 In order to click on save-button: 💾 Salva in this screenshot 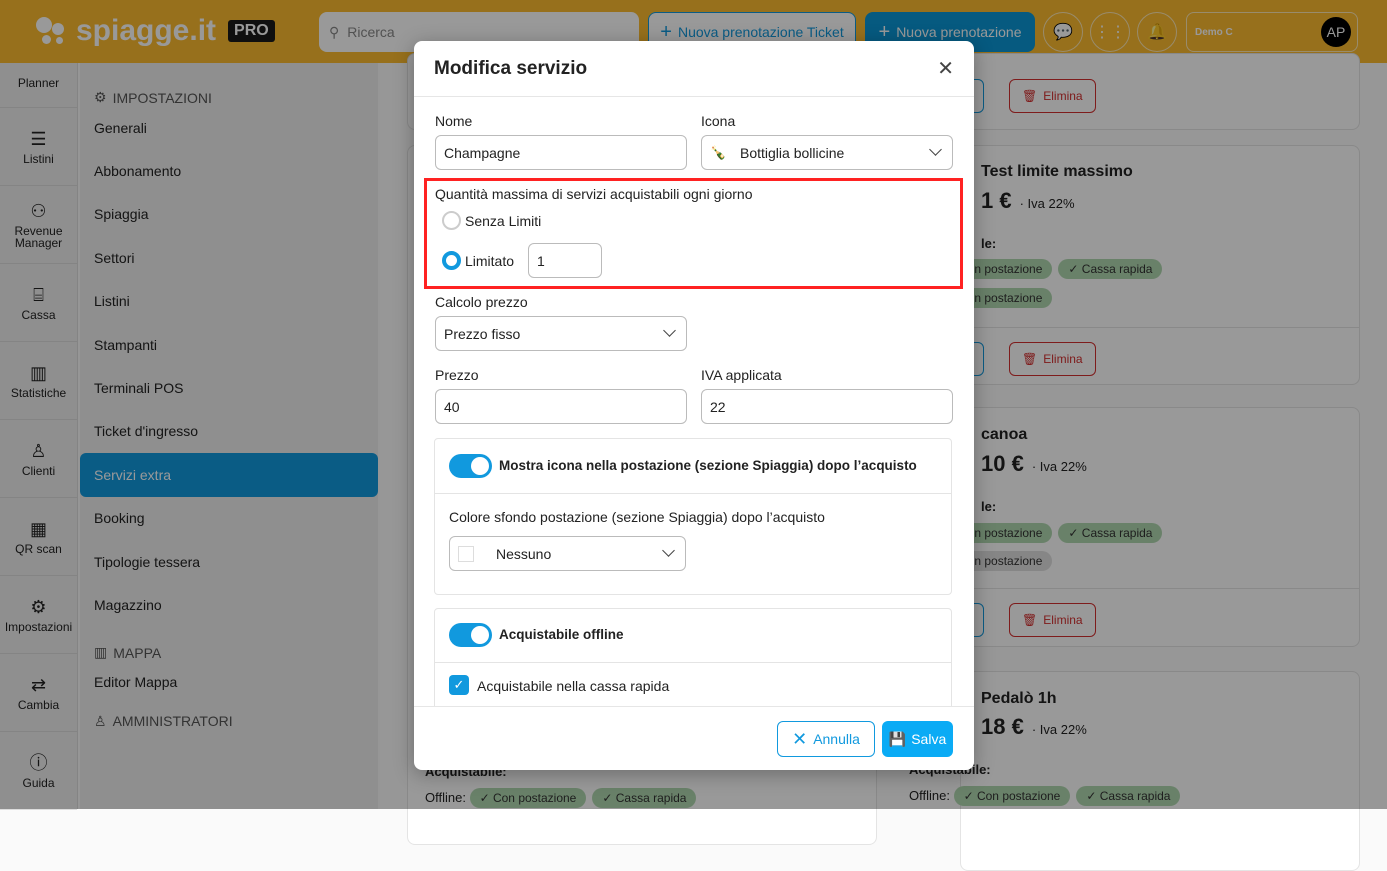, I will do `click(917, 739)`.